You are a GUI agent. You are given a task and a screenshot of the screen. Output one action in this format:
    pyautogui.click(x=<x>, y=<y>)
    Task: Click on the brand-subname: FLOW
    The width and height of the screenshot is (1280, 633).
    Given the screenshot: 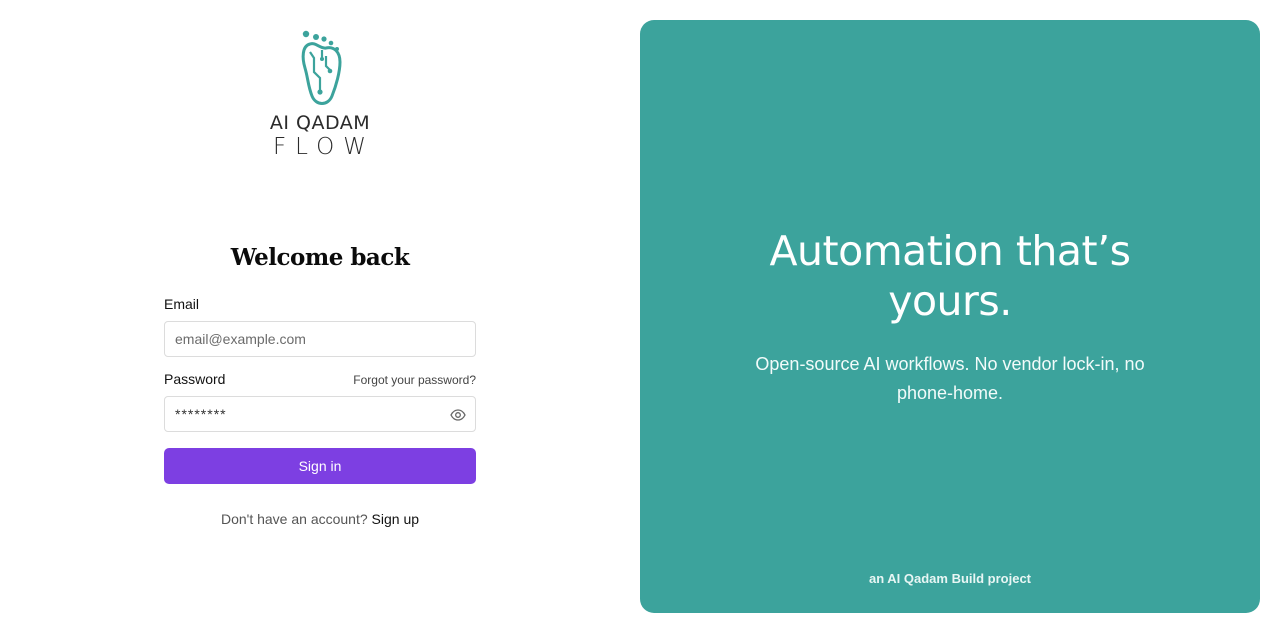 What is the action you would take?
    pyautogui.click(x=324, y=147)
    